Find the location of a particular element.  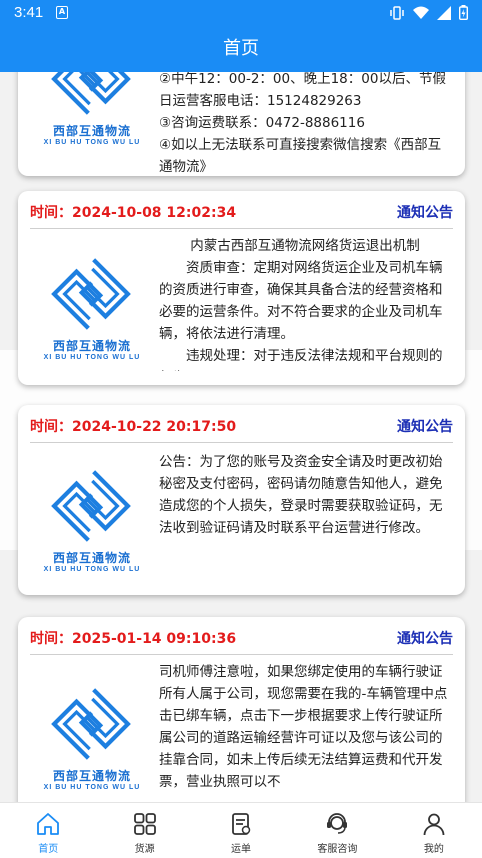

status-bar: 3:41 A is located at coordinates (241, 13).